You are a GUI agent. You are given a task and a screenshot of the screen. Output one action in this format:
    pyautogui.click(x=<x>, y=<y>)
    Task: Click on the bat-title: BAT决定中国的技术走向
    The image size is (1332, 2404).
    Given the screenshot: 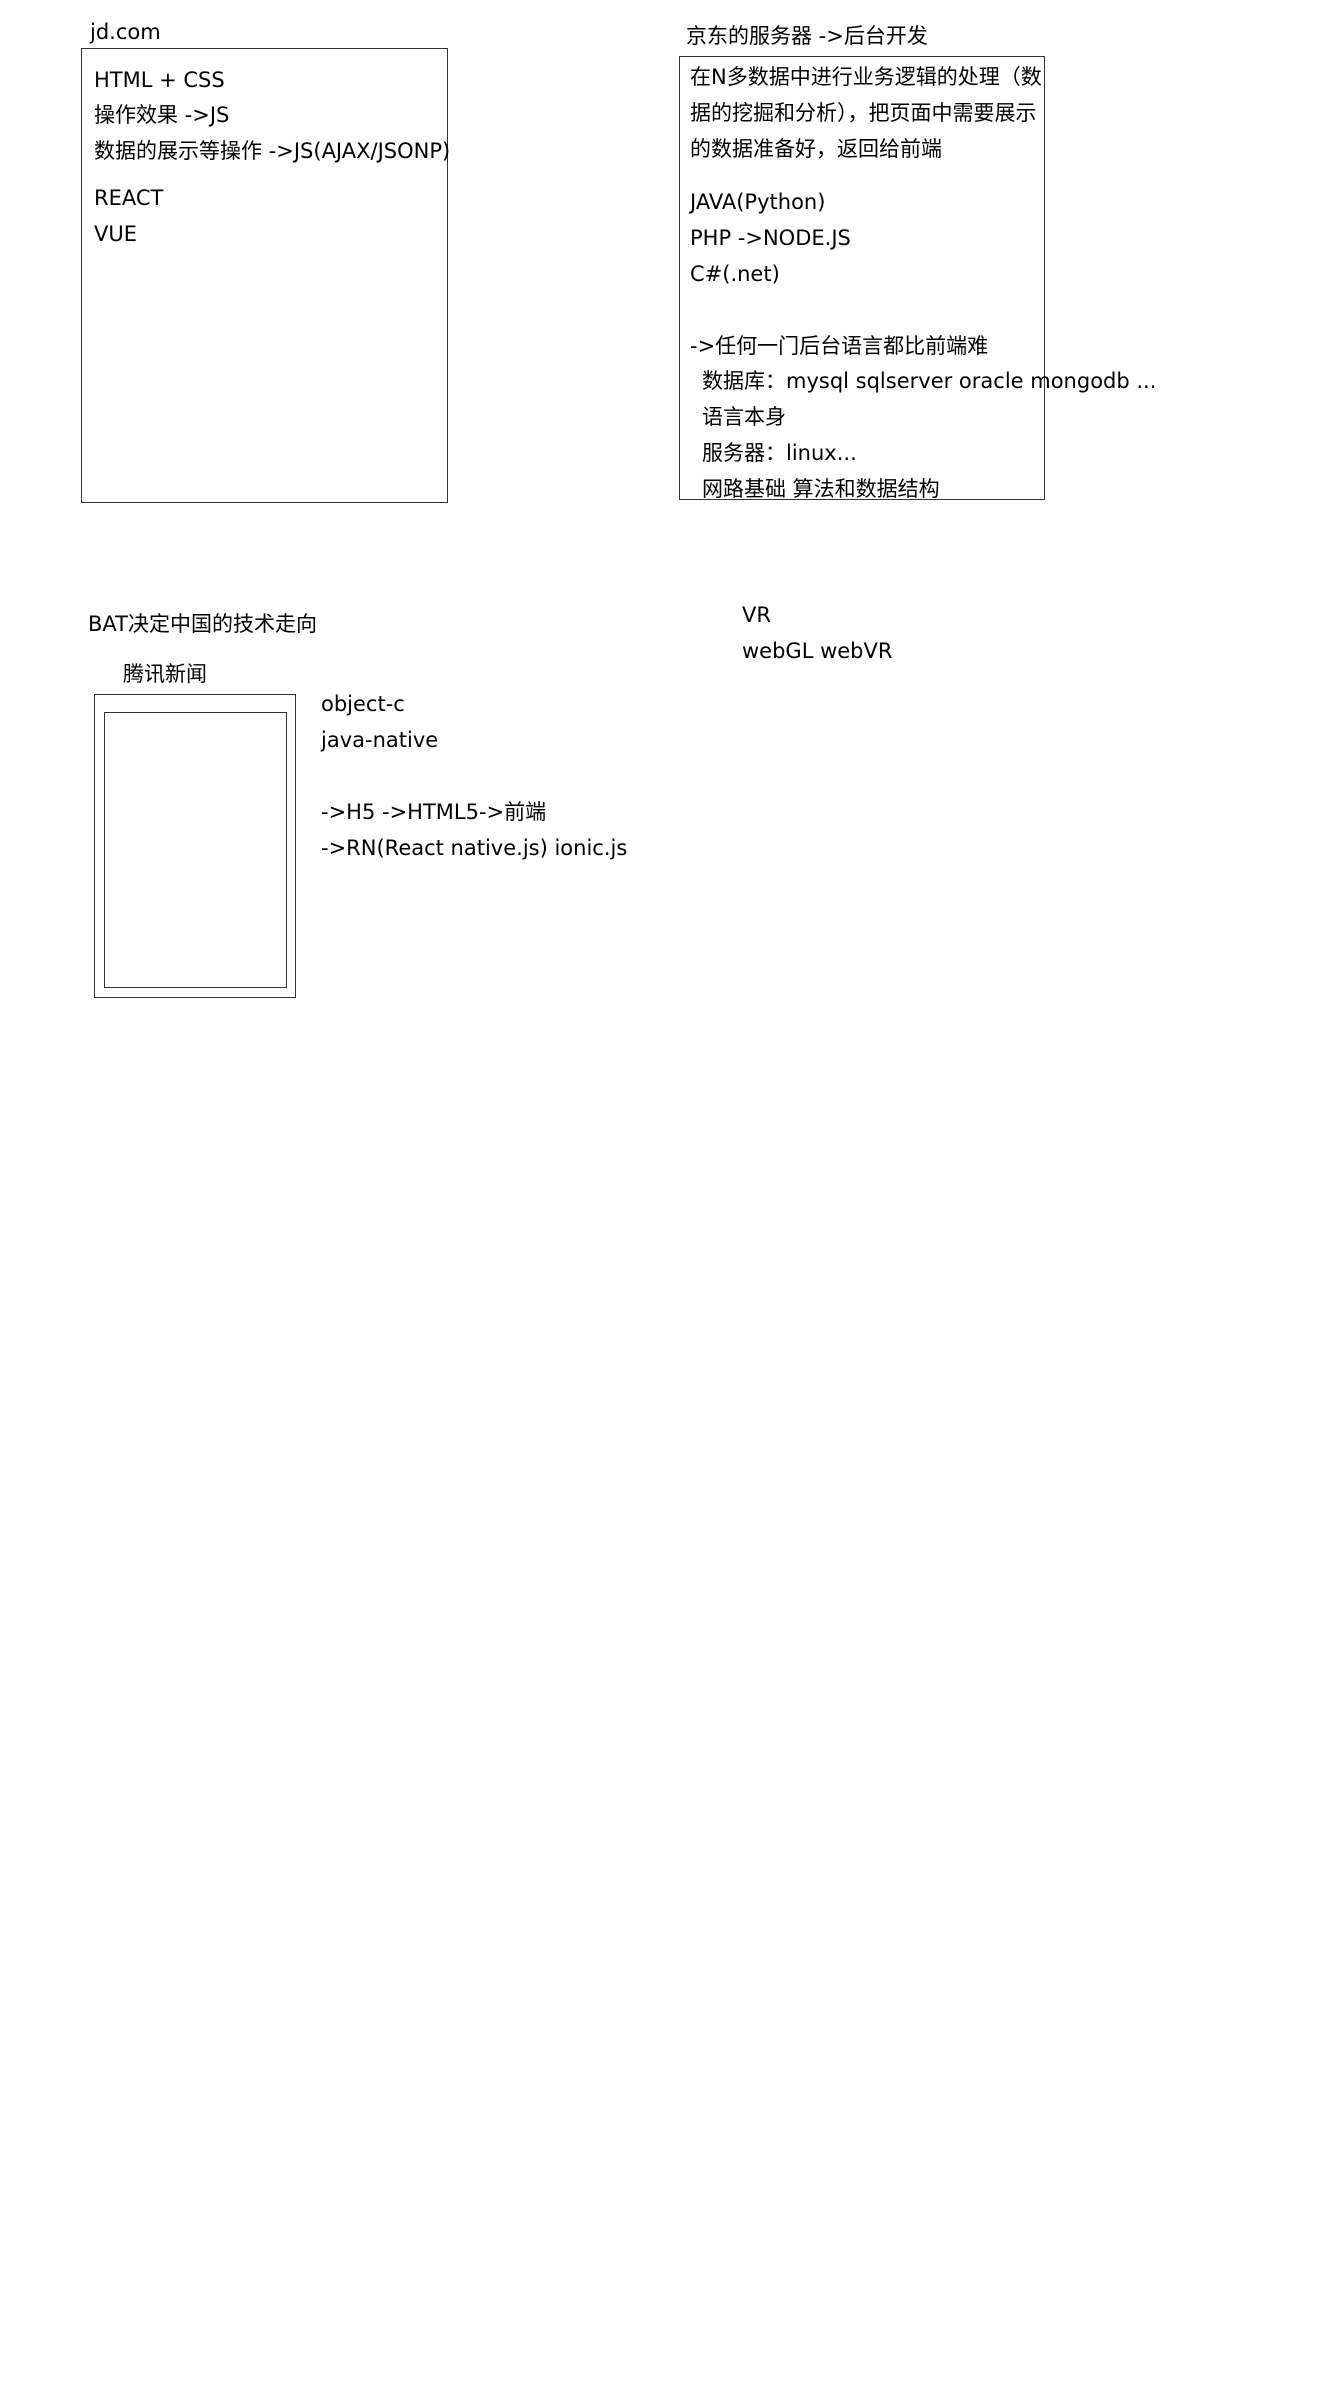 What is the action you would take?
    pyautogui.click(x=202, y=624)
    